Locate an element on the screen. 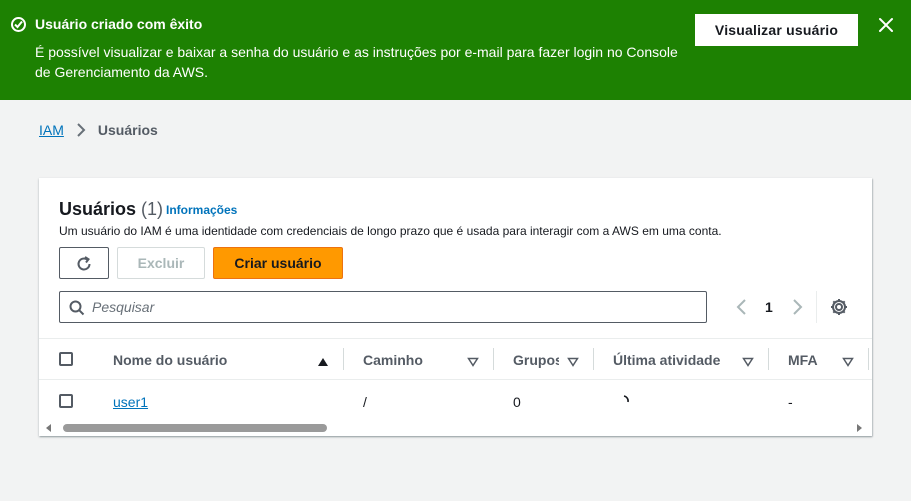 The height and width of the screenshot is (501, 911). pagination-next-icon is located at coordinates (797, 307).